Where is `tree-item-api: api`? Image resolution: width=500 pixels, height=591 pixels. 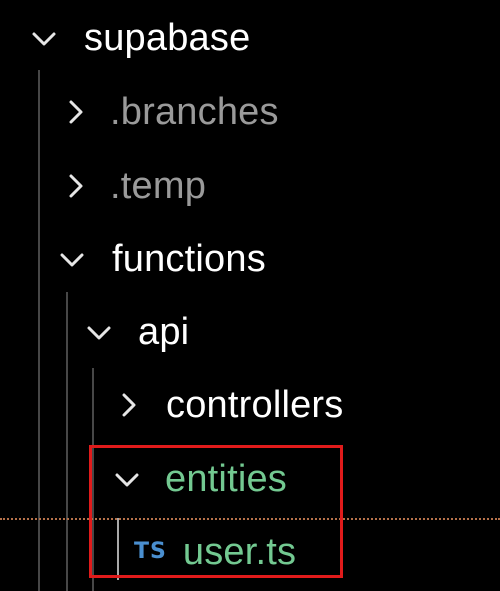
tree-item-api: api is located at coordinates (137, 332).